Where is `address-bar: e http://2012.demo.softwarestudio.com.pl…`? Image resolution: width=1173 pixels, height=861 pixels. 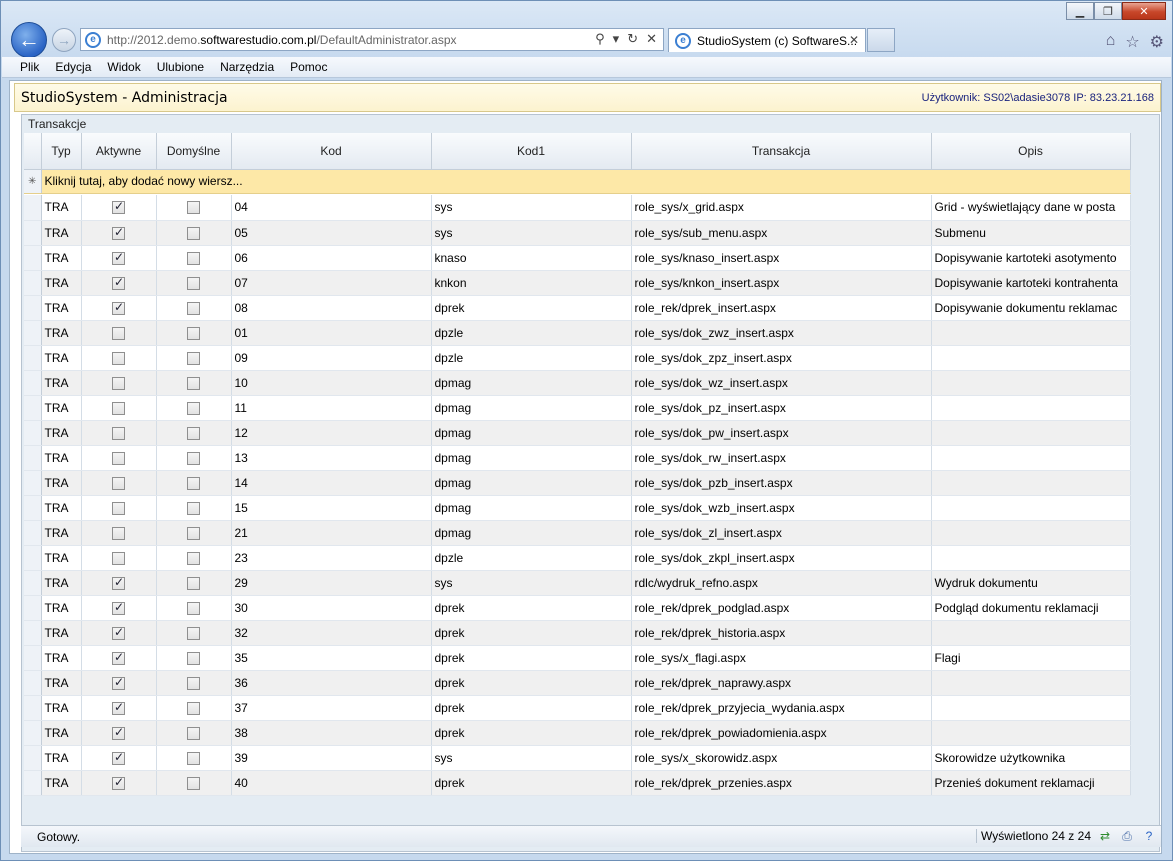
address-bar: e http://2012.demo.softwarestudio.com.pl… is located at coordinates (372, 39).